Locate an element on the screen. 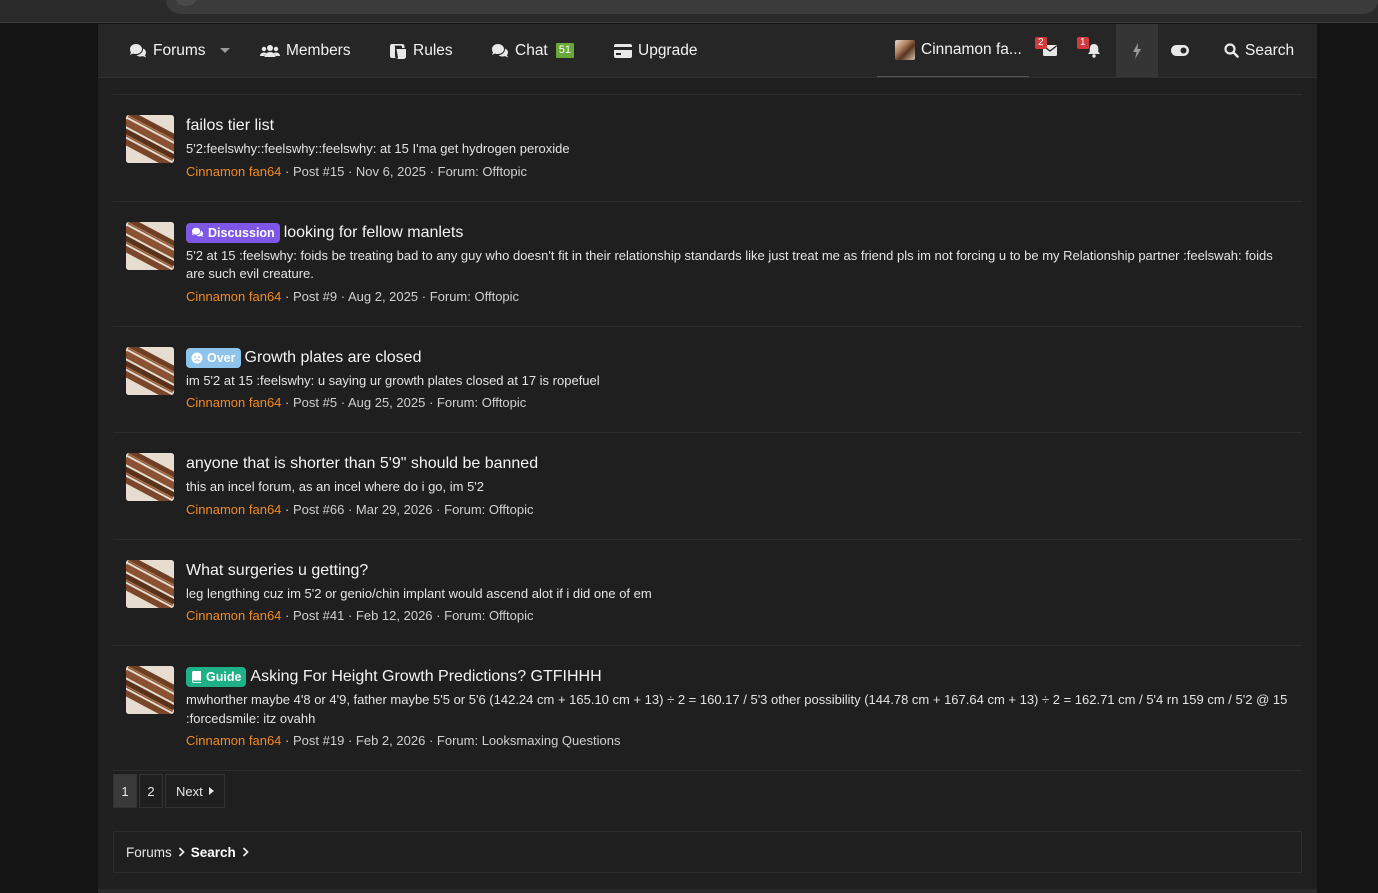 The image size is (1378, 893). browser-toolbar is located at coordinates (689, 11).